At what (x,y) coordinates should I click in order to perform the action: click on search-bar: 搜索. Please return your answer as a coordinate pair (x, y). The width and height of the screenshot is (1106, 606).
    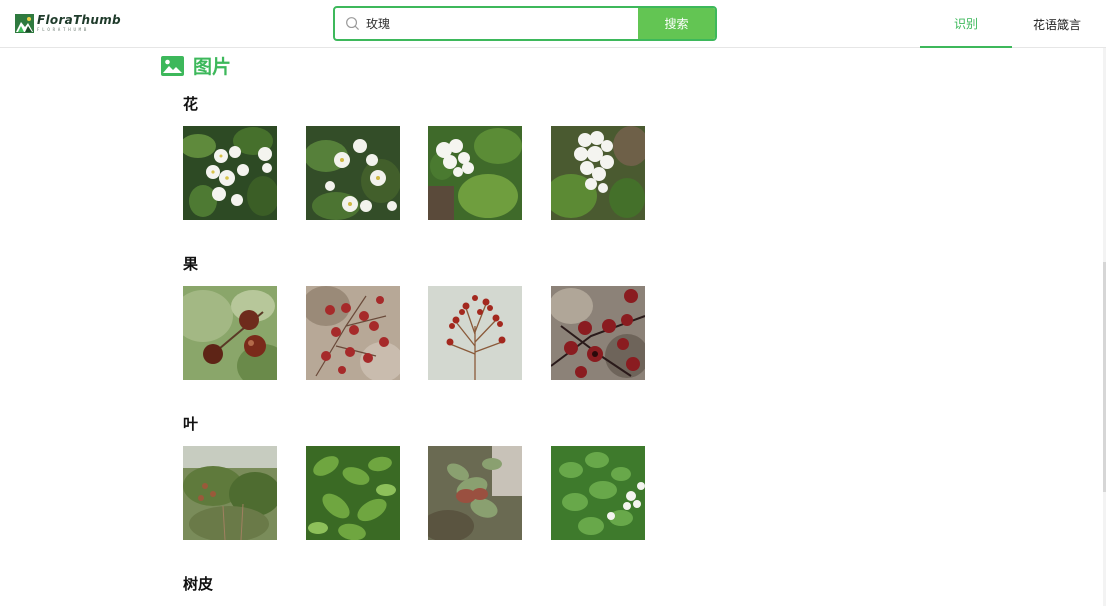
    Looking at the image, I should click on (525, 23).